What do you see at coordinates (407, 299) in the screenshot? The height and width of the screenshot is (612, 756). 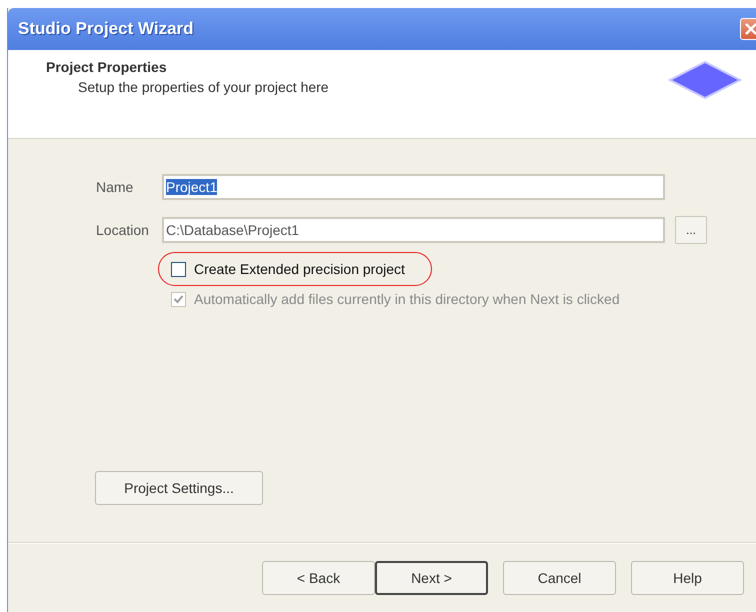 I see `checkbox-label: Automatically add files currently in this directory when Next is clicked` at bounding box center [407, 299].